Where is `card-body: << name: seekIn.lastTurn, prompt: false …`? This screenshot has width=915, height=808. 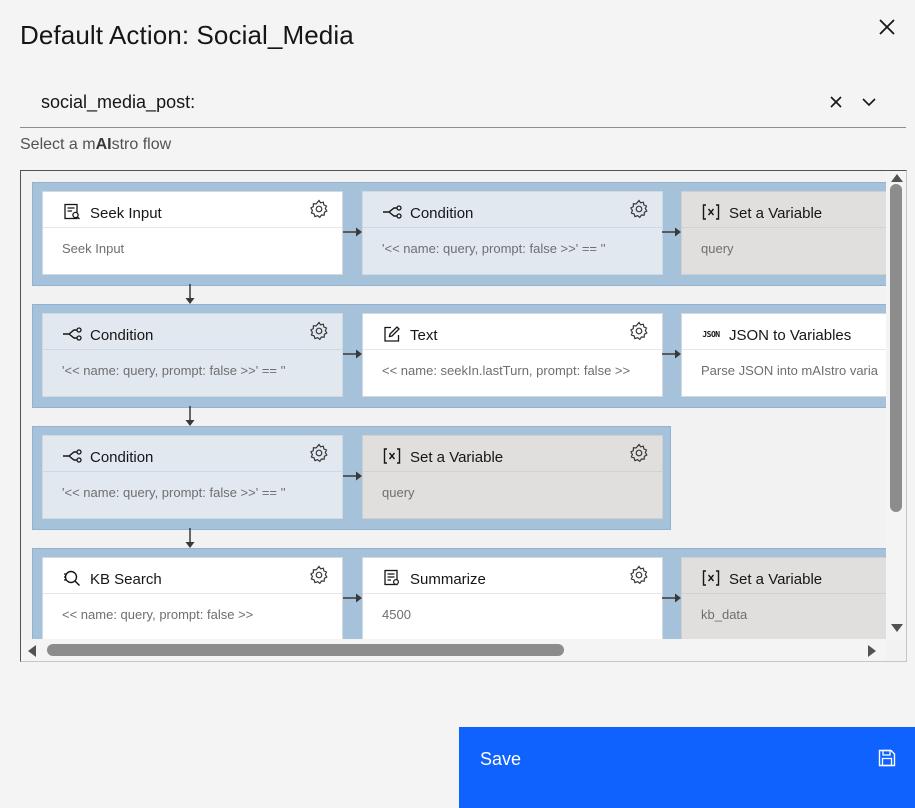 card-body: << name: seekIn.lastTurn, prompt: false … is located at coordinates (506, 370).